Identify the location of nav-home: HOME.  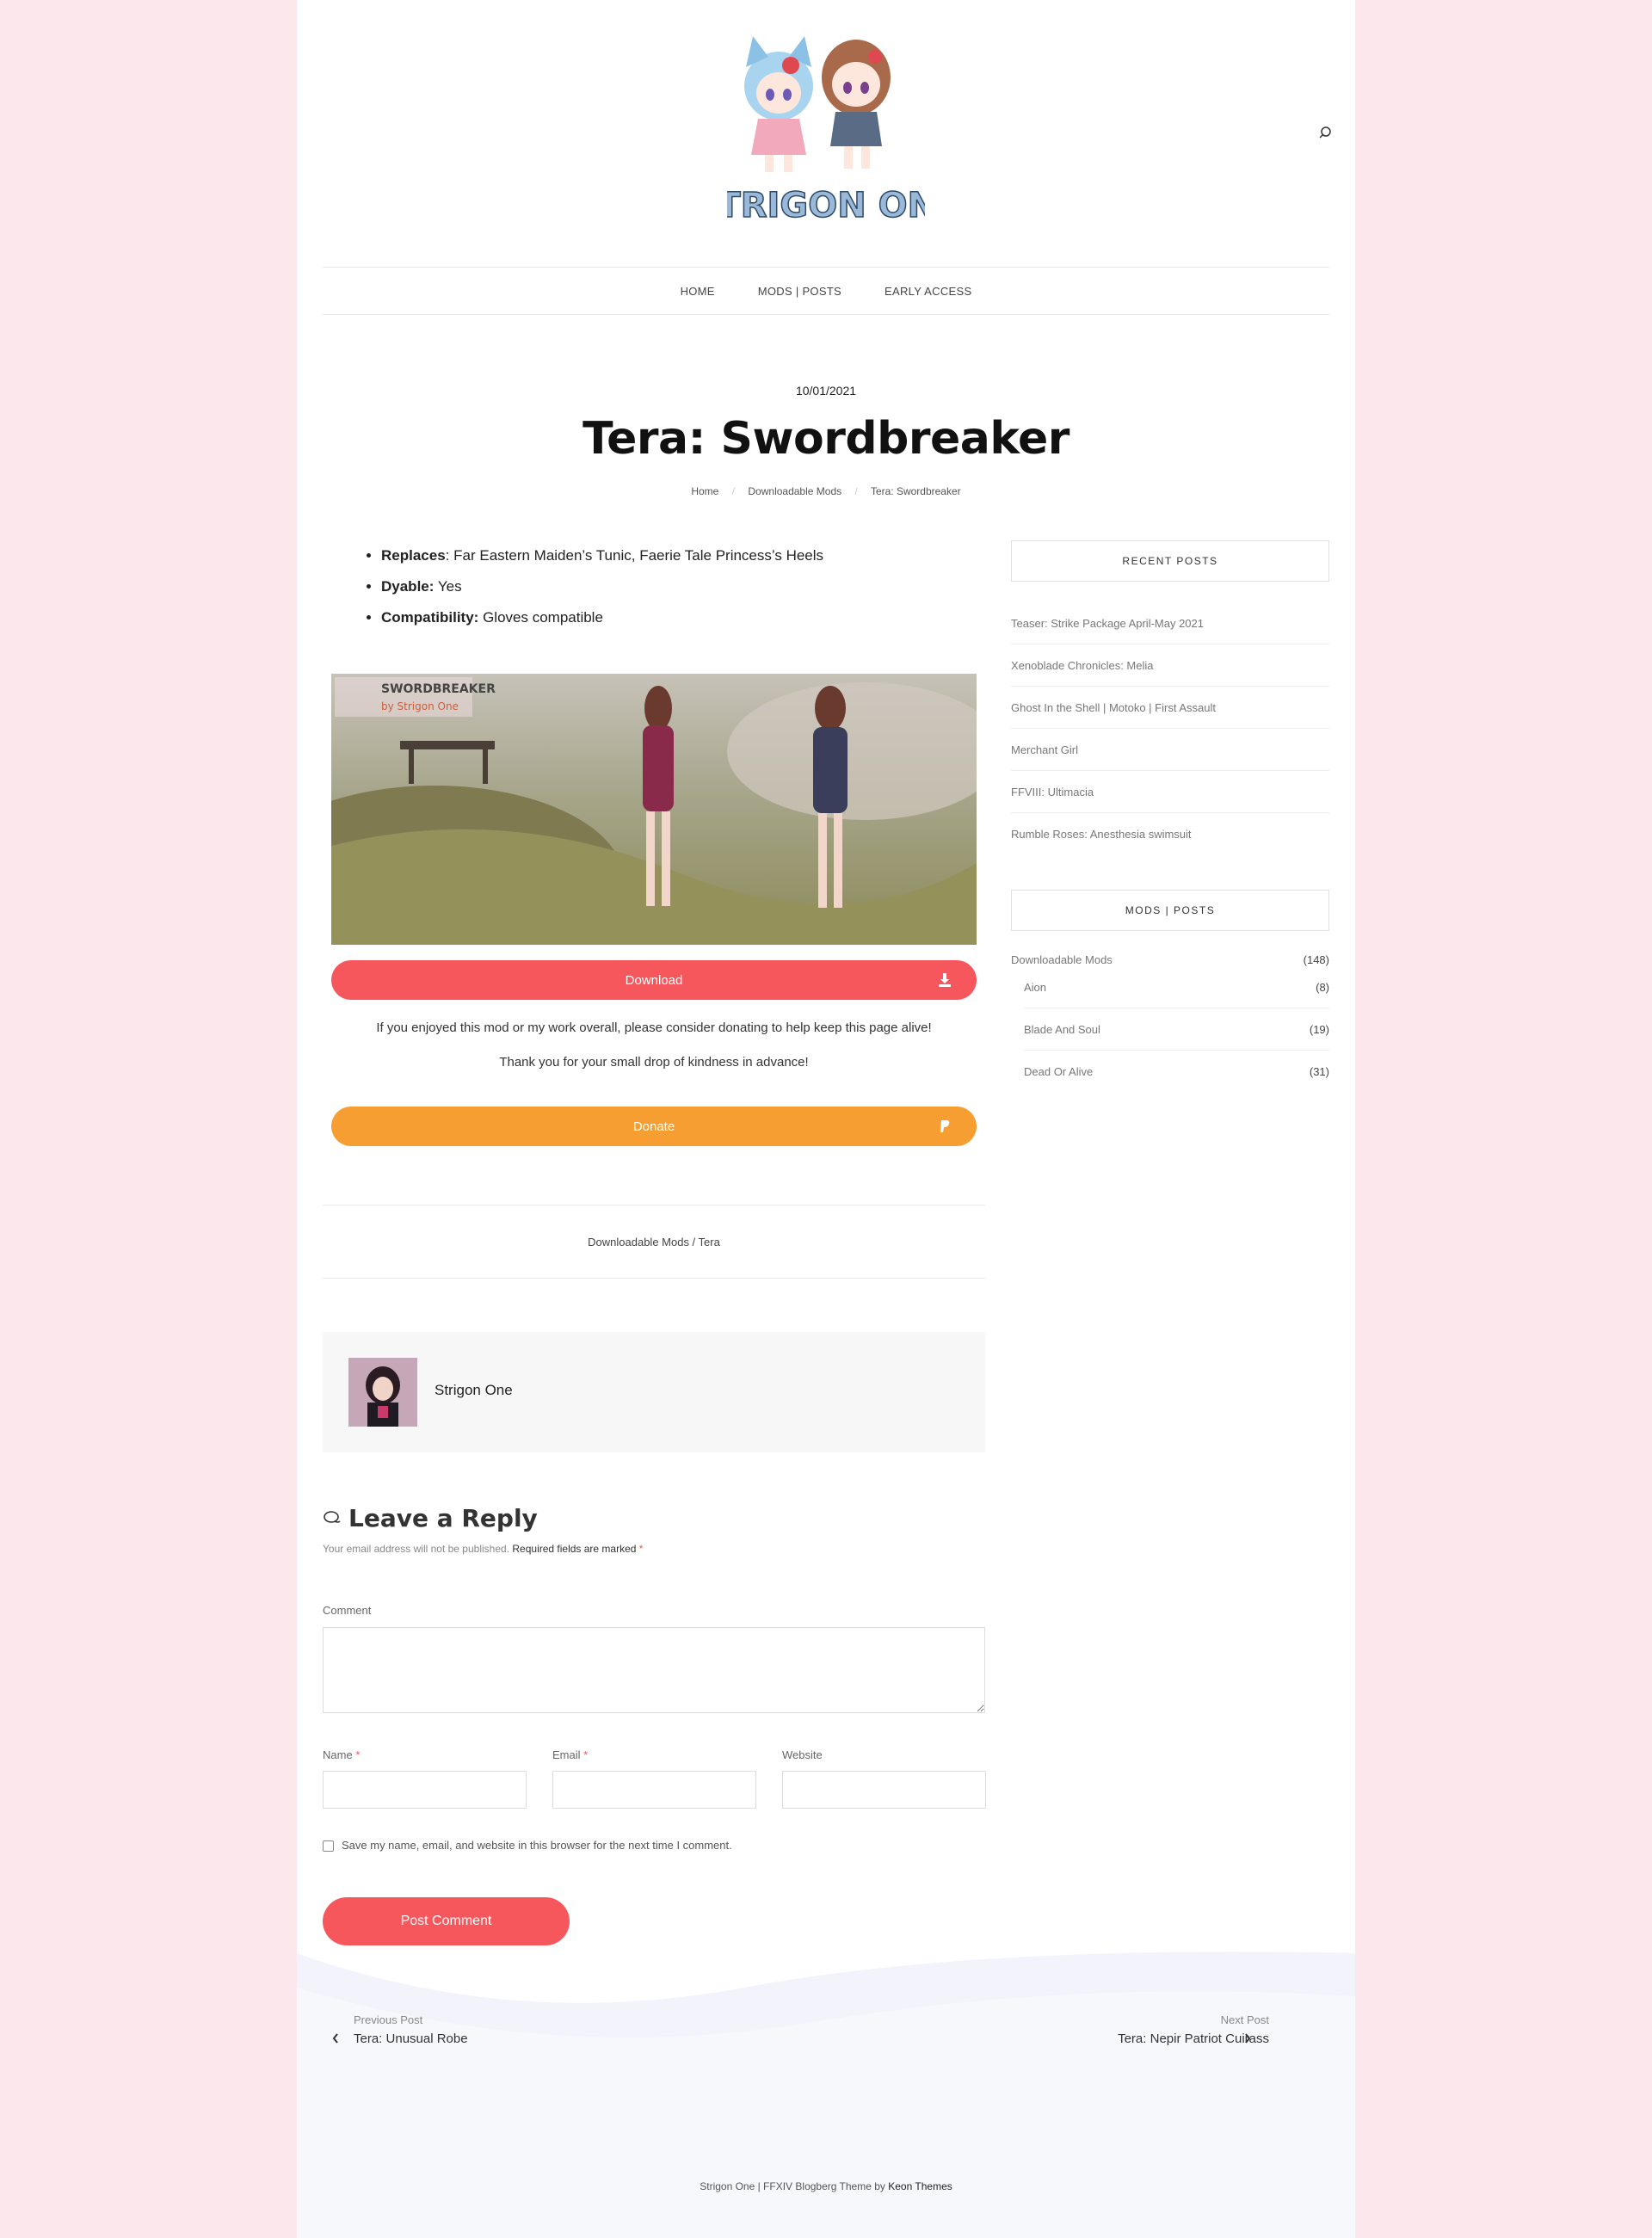
(698, 291).